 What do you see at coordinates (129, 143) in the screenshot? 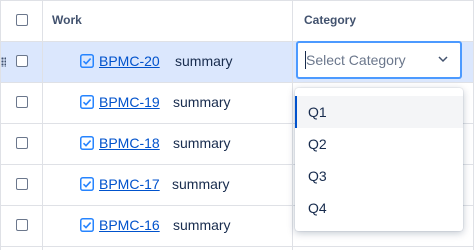
I see `issue-key-link: BPMC-18` at bounding box center [129, 143].